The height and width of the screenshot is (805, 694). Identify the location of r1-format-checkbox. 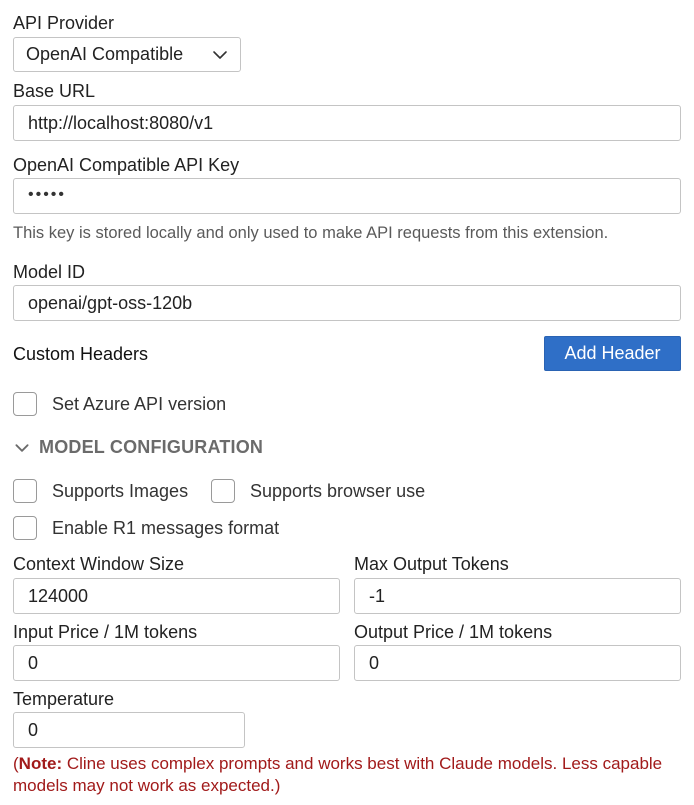
(25, 528).